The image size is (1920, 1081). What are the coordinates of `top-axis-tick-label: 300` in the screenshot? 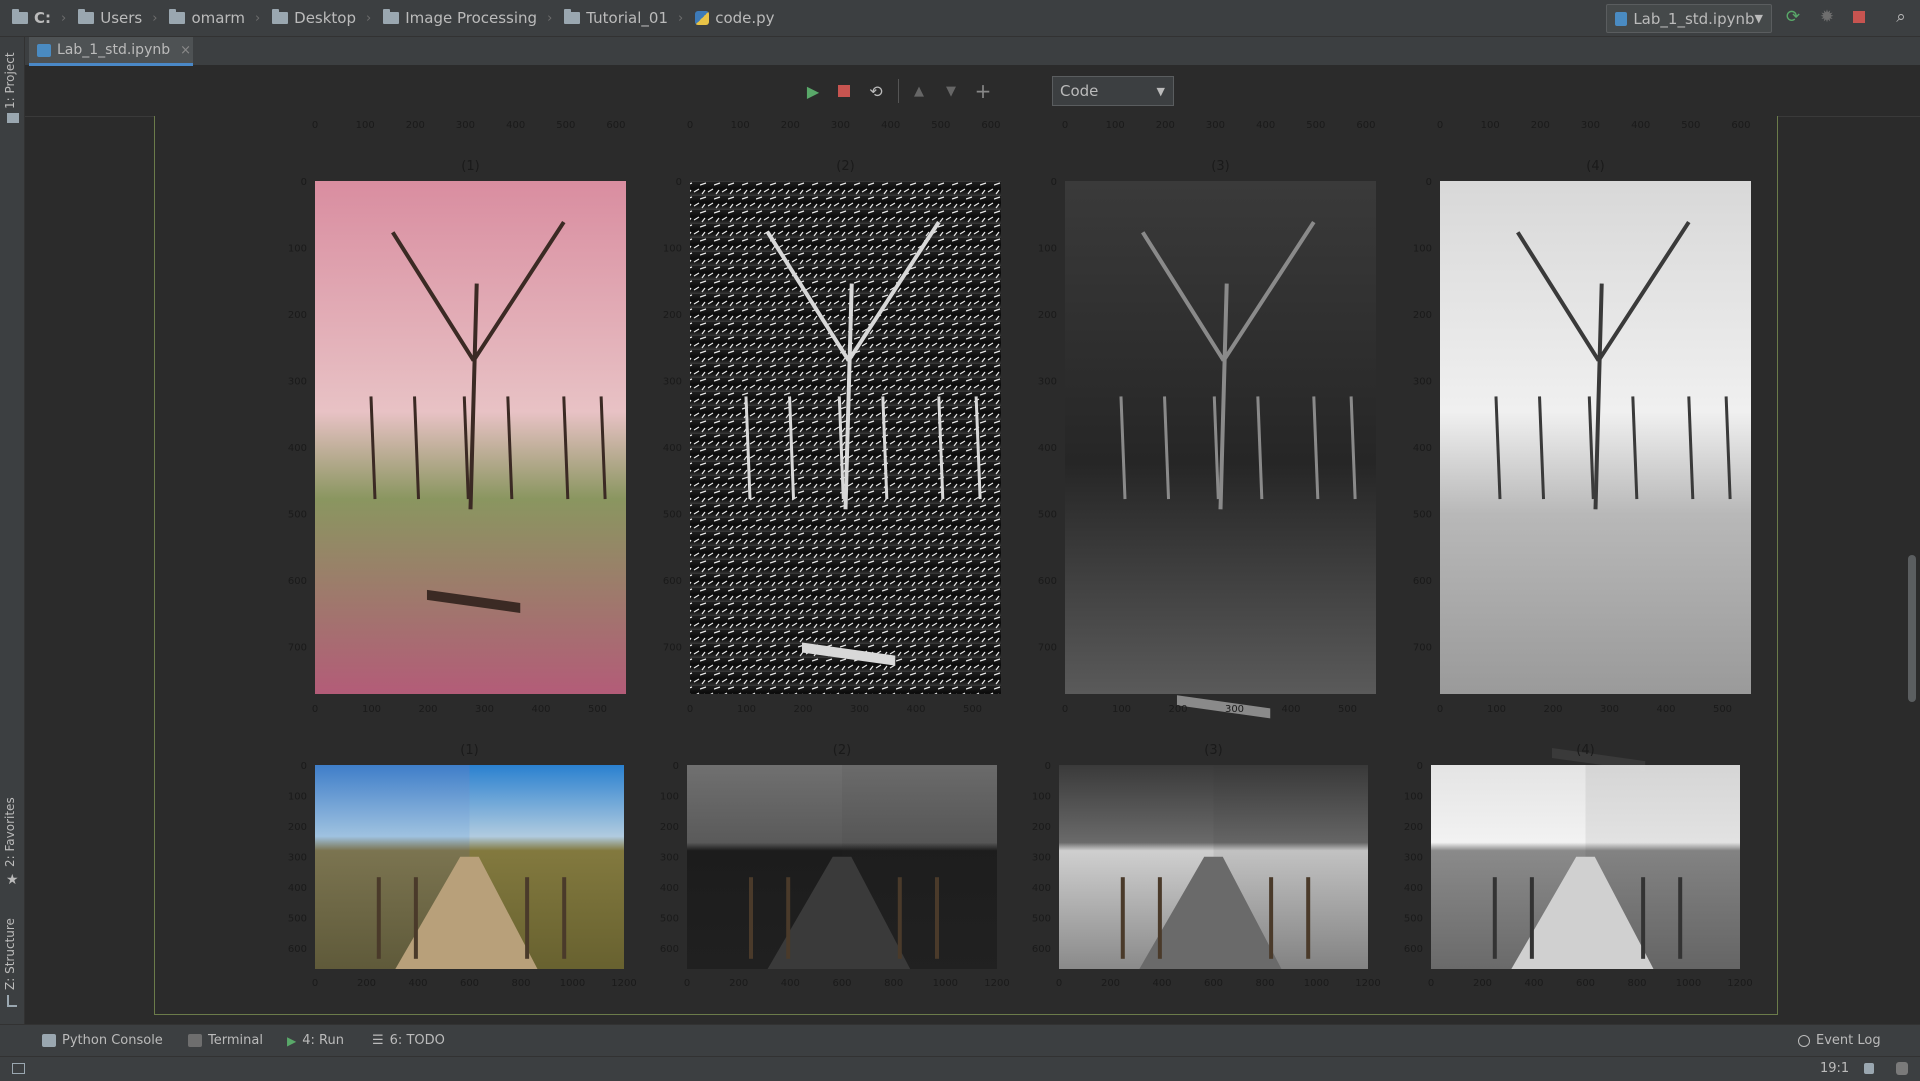 It's located at (1590, 125).